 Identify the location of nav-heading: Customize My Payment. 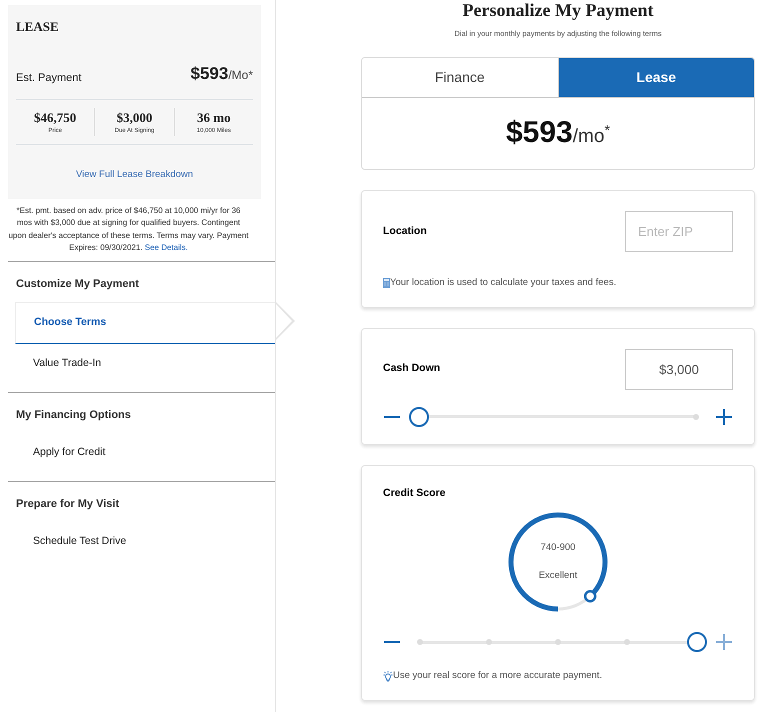
(77, 284).